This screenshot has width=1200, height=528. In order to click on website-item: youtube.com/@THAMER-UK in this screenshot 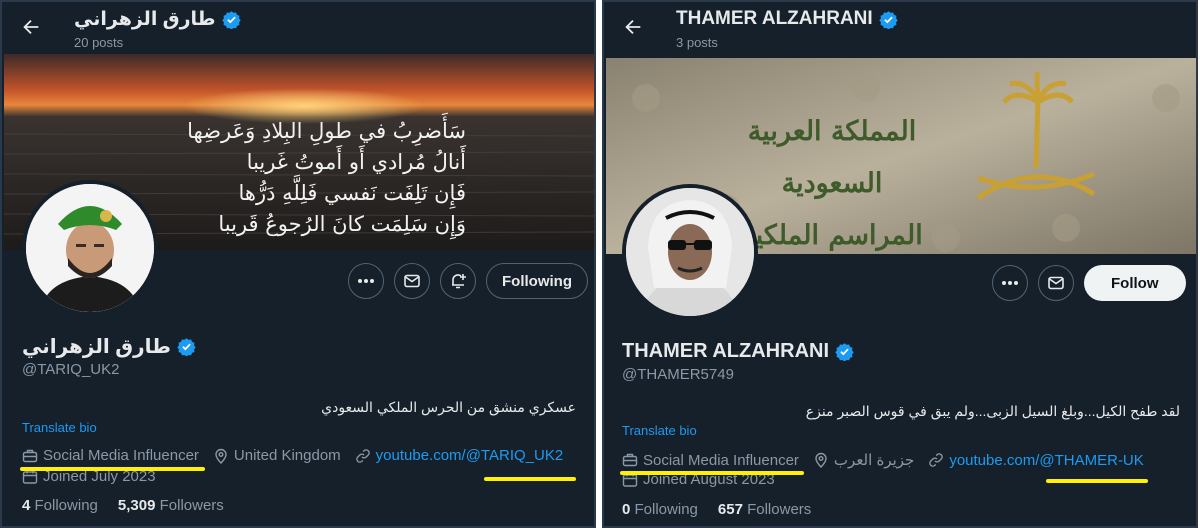, I will do `click(1036, 460)`.